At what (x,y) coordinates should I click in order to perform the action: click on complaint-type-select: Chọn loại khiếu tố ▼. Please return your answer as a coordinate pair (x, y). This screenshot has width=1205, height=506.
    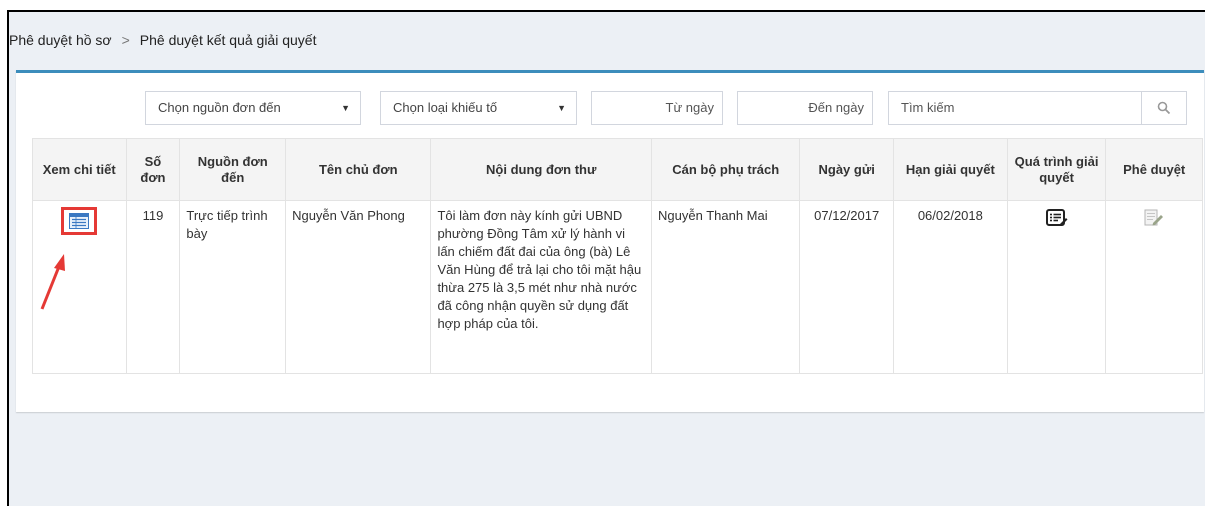
    Looking at the image, I should click on (478, 108).